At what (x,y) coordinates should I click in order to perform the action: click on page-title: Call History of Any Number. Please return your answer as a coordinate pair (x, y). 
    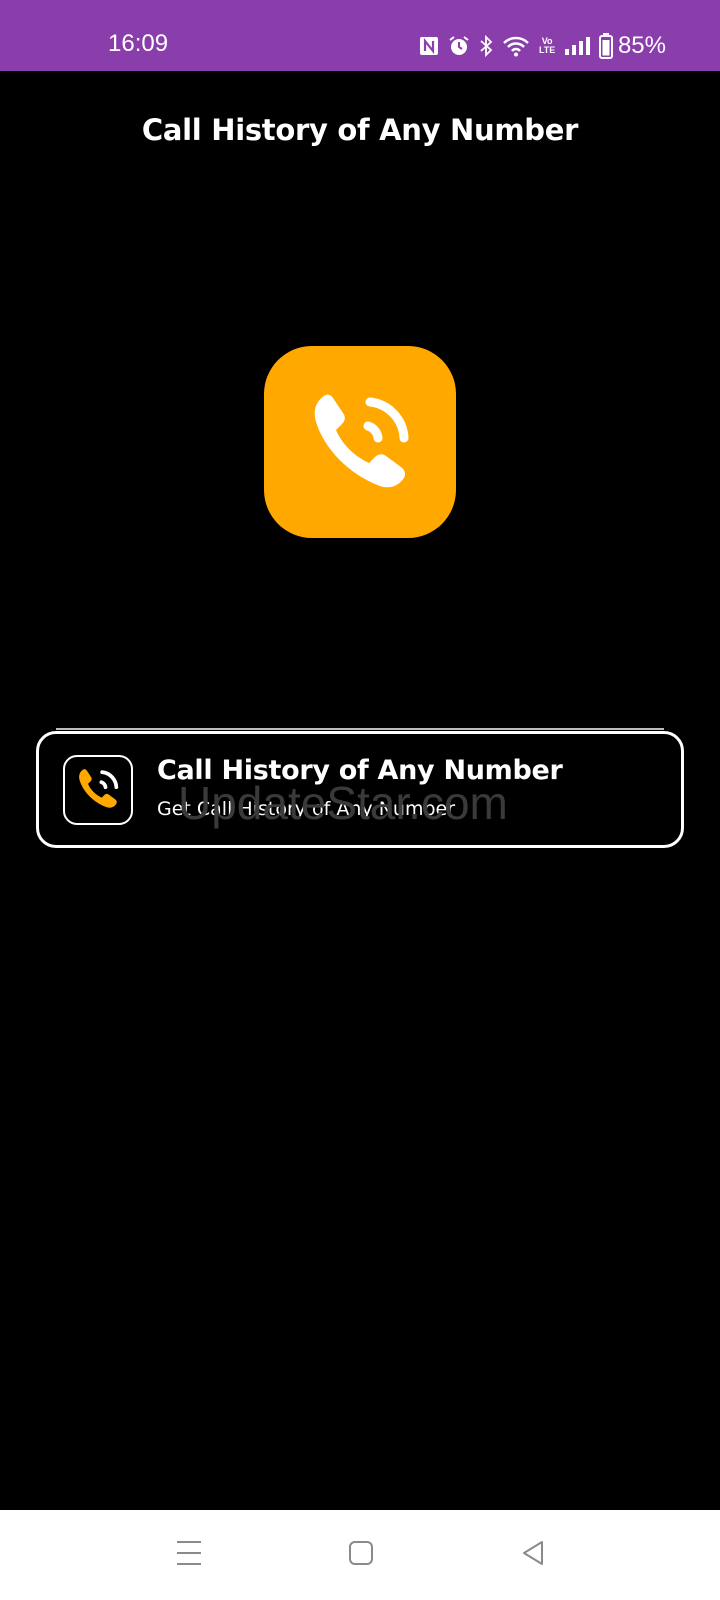
    Looking at the image, I should click on (360, 130).